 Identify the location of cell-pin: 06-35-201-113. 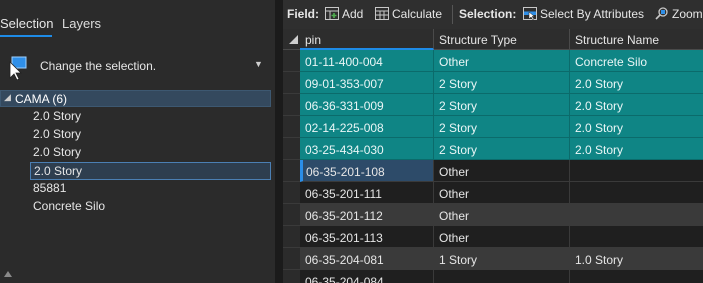
(367, 237).